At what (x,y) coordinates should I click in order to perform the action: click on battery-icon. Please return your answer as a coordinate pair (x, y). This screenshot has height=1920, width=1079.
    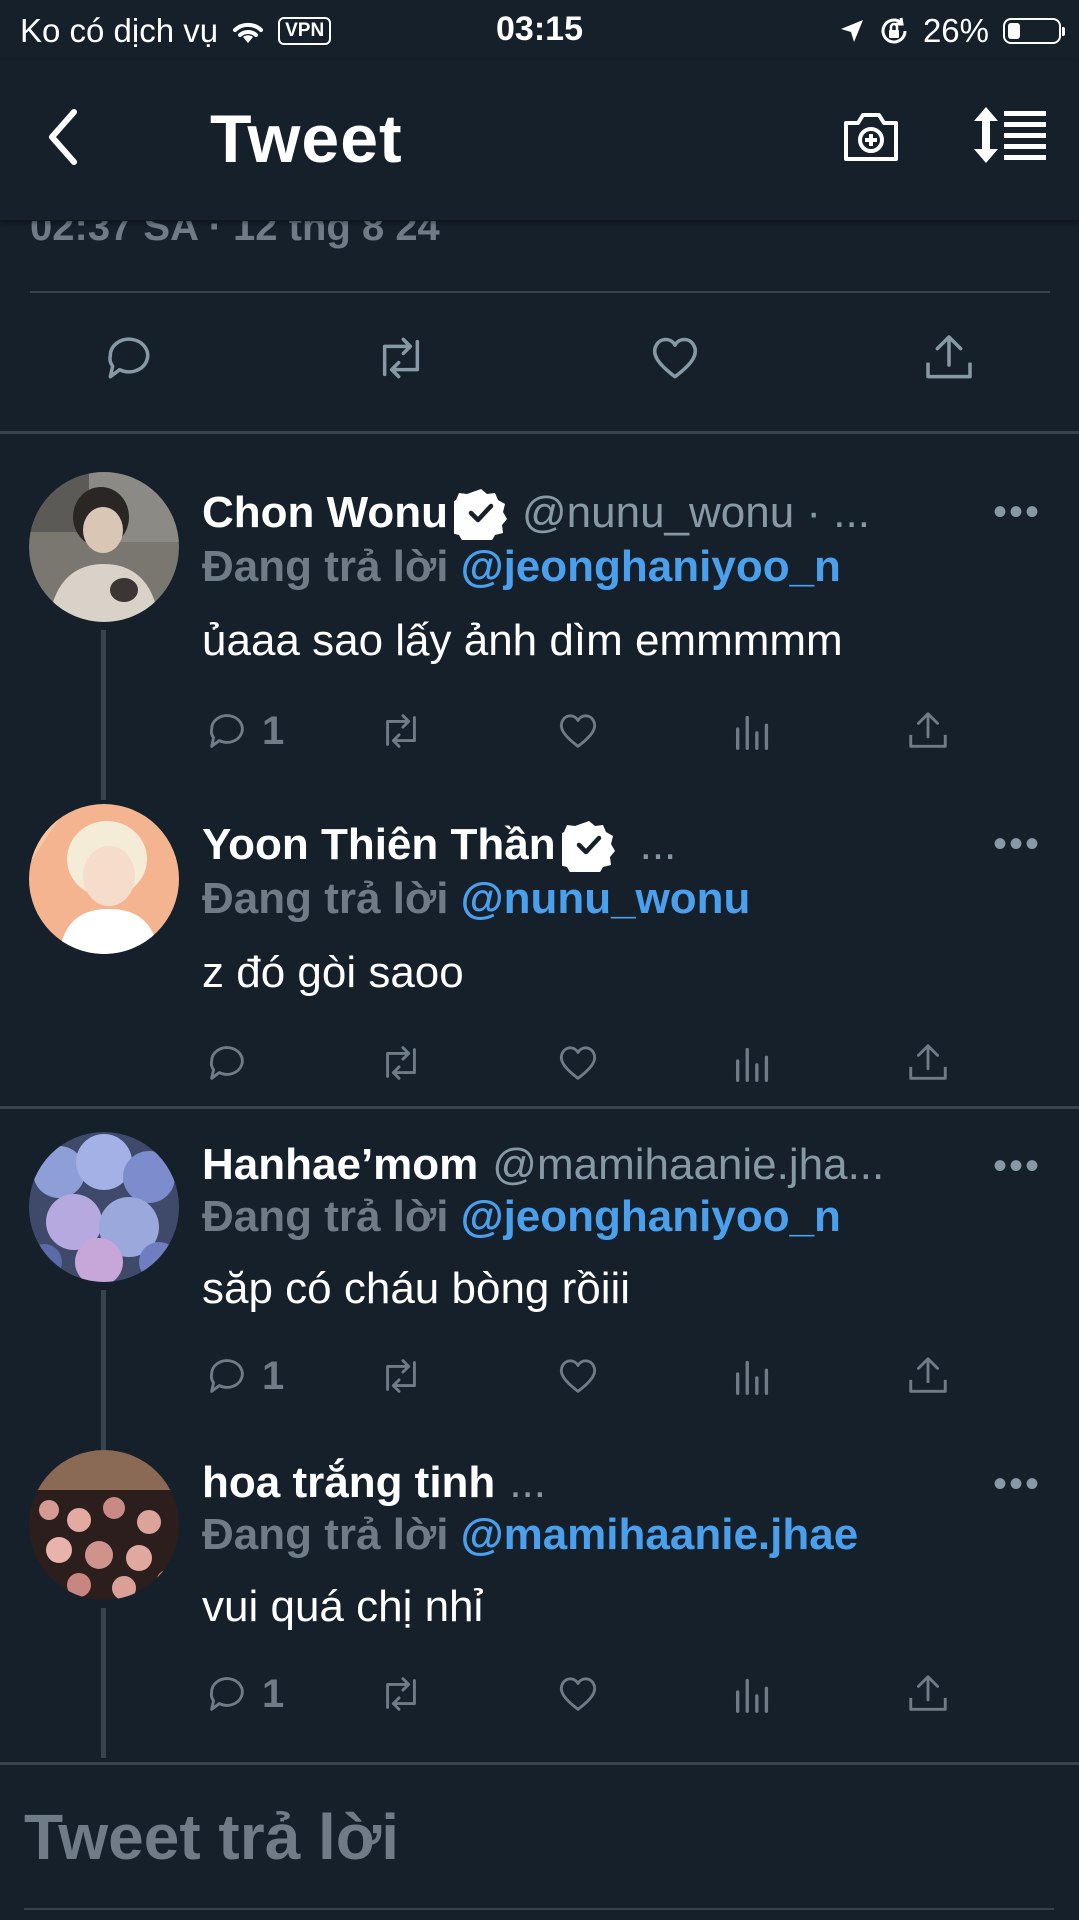
    Looking at the image, I should click on (1034, 31).